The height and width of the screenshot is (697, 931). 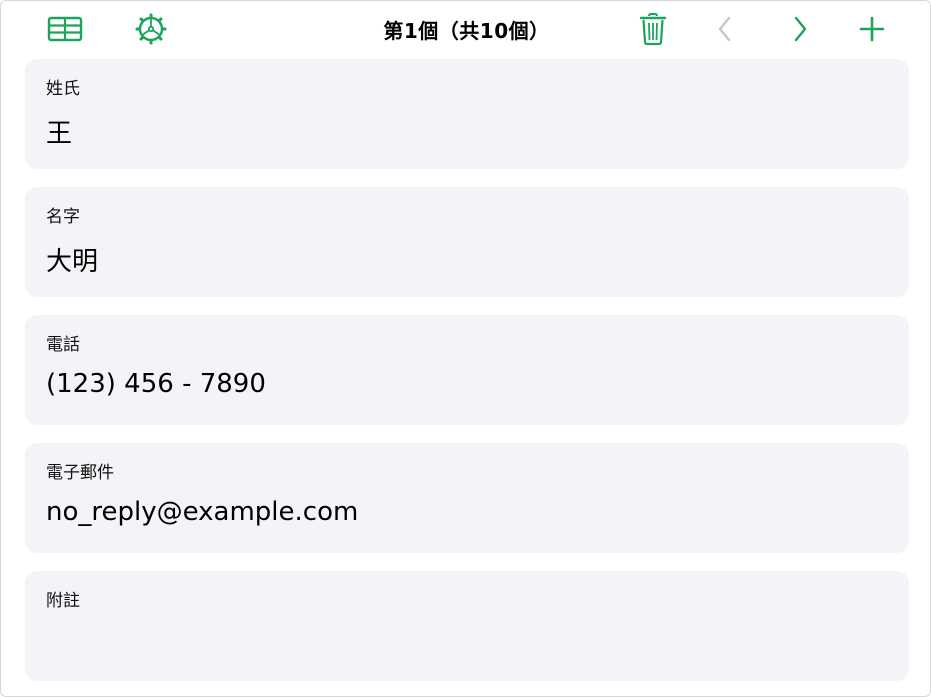 What do you see at coordinates (467, 498) in the screenshot?
I see `field-card-email: 電子郵件 no_reply@example.com` at bounding box center [467, 498].